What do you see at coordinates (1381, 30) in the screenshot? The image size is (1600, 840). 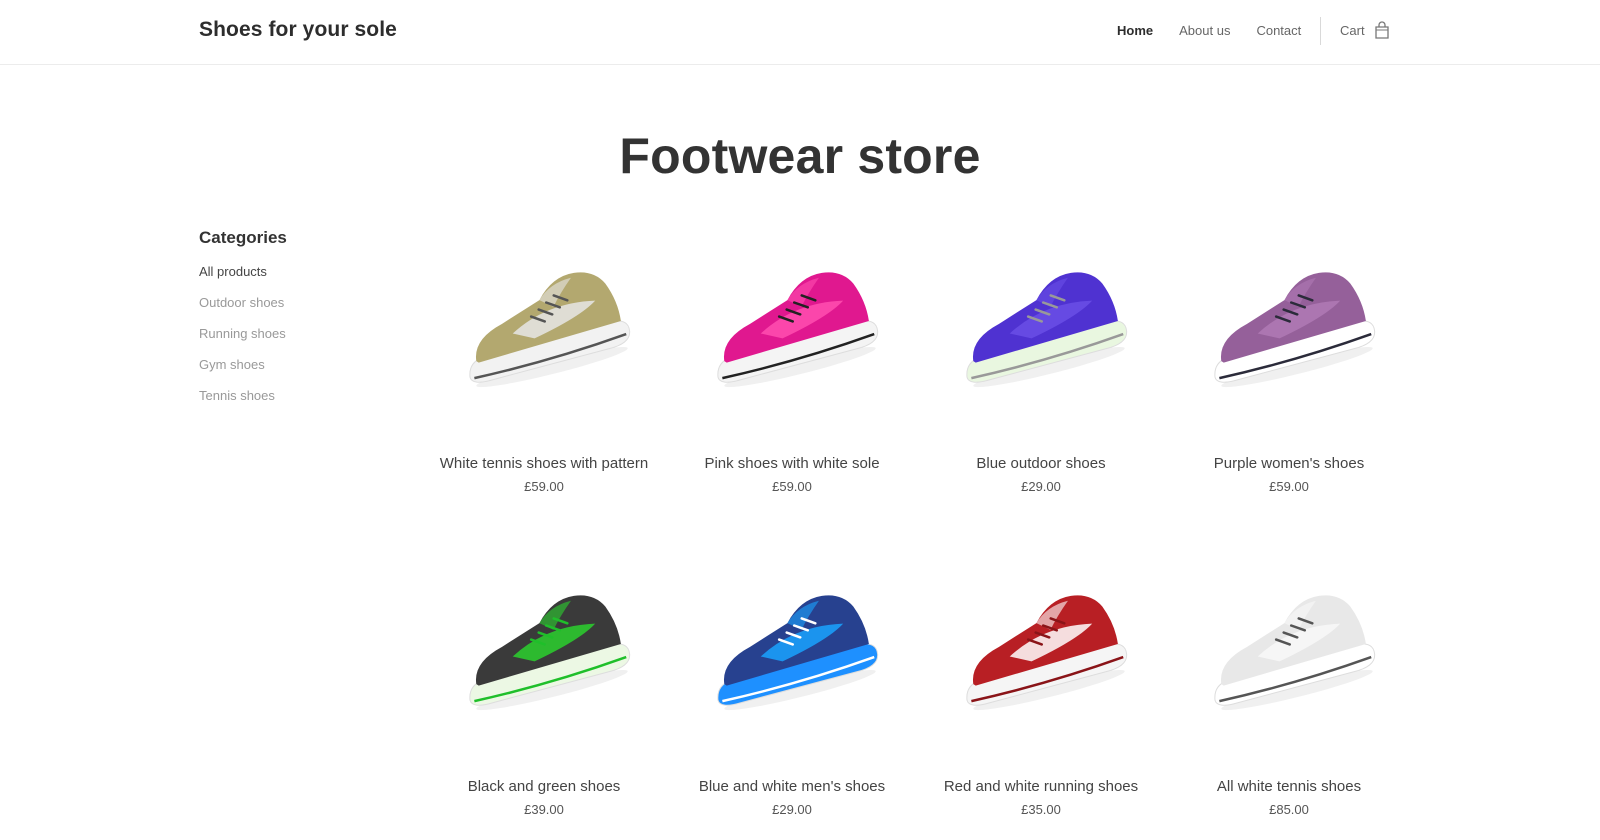 I see `shopping-bag-icon` at bounding box center [1381, 30].